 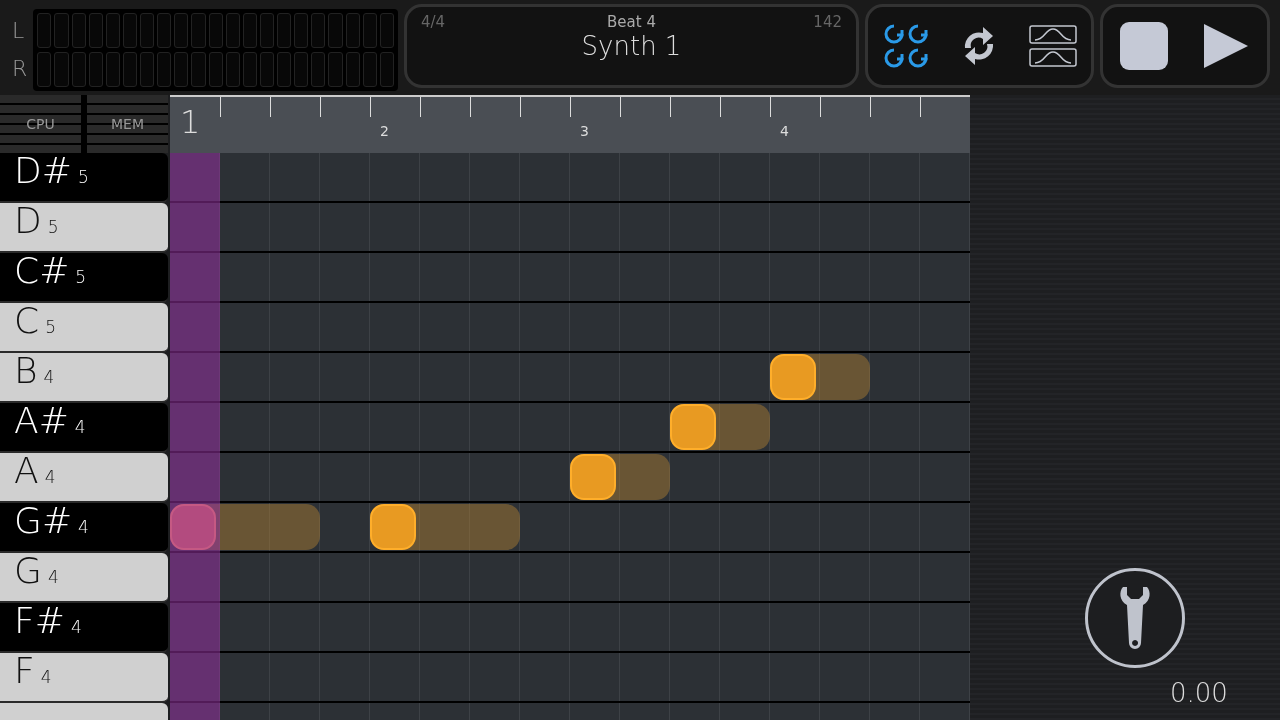 I want to click on stop-icon, so click(x=1144, y=46).